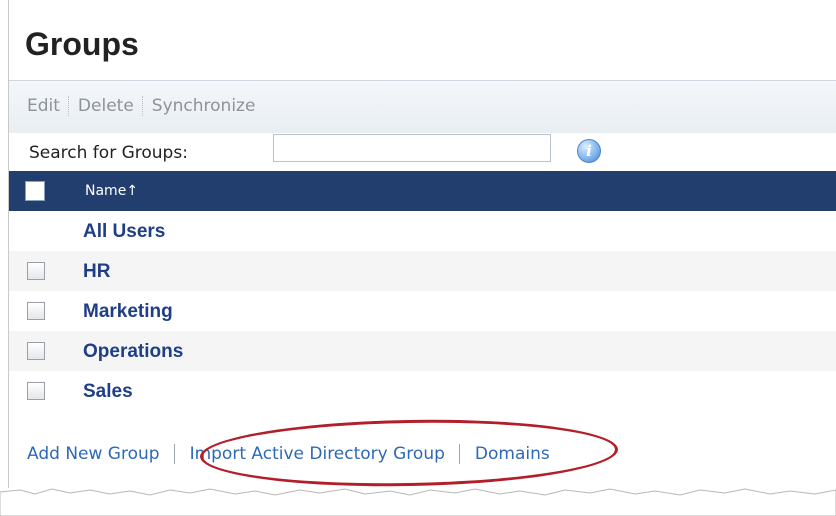 The image size is (836, 516). I want to click on info-icon: i, so click(589, 151).